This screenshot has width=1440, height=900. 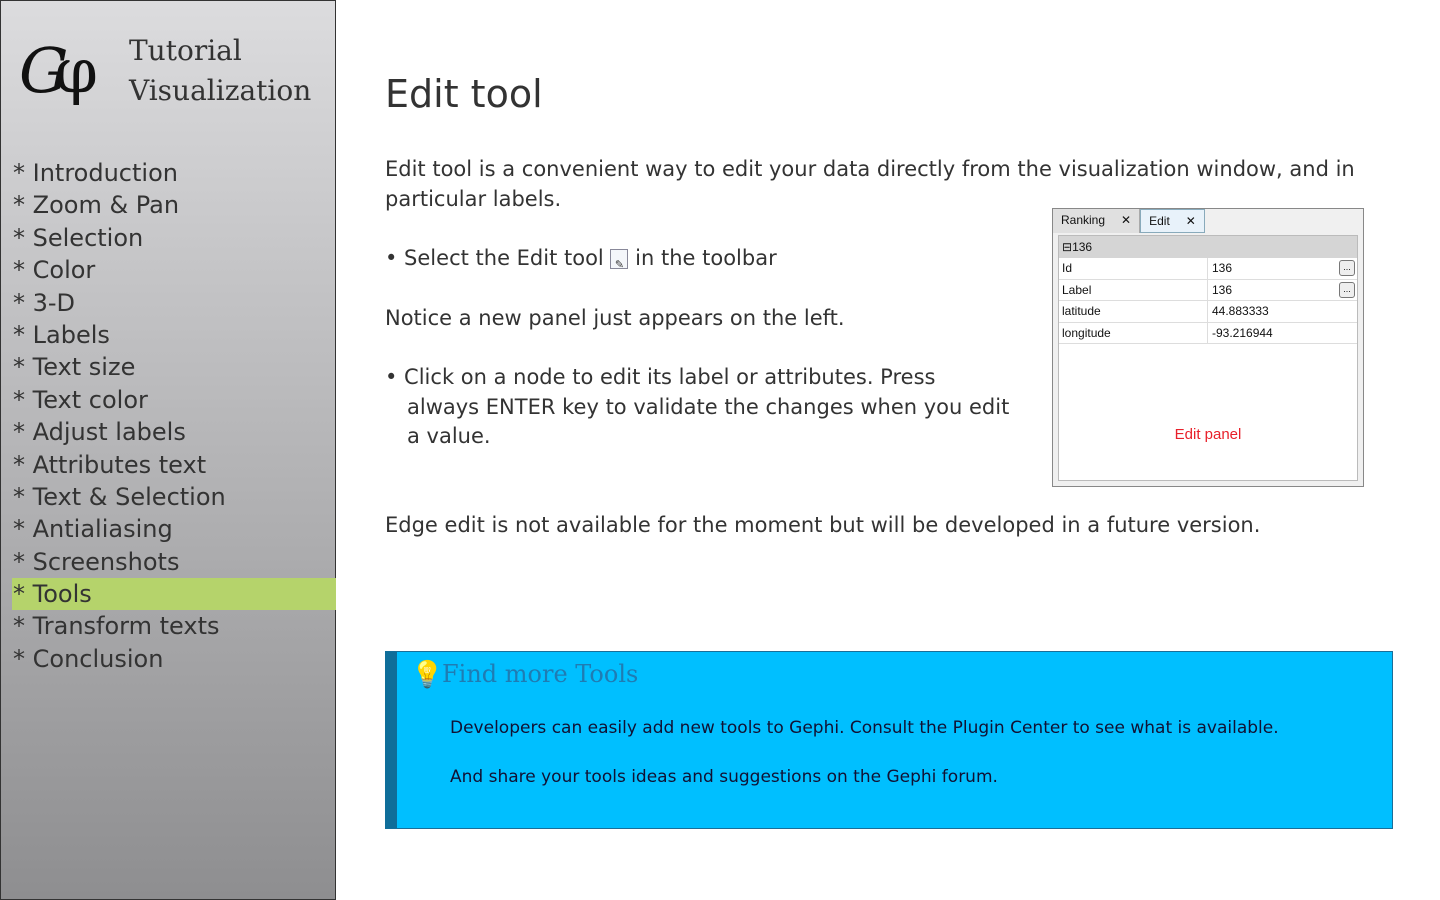 What do you see at coordinates (1133, 289) in the screenshot?
I see `attribute-key: Label` at bounding box center [1133, 289].